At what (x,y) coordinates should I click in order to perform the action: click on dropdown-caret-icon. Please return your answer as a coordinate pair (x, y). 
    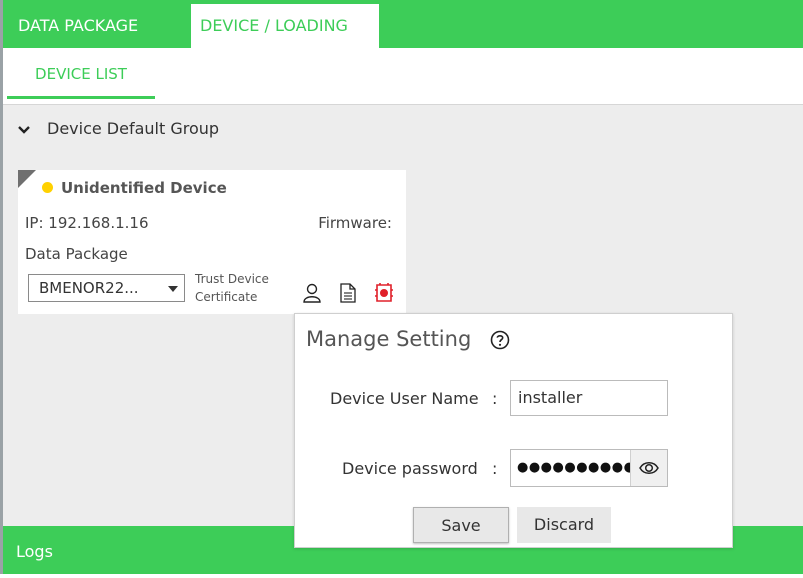
    Looking at the image, I should click on (173, 289).